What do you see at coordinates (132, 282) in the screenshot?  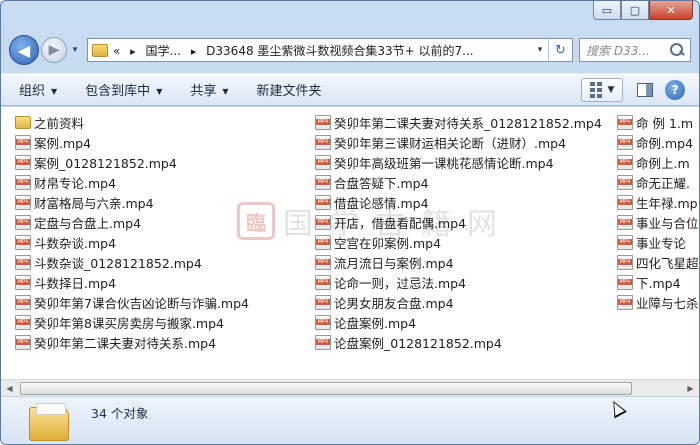 I see `file-item: 斗数择日.mp4` at bounding box center [132, 282].